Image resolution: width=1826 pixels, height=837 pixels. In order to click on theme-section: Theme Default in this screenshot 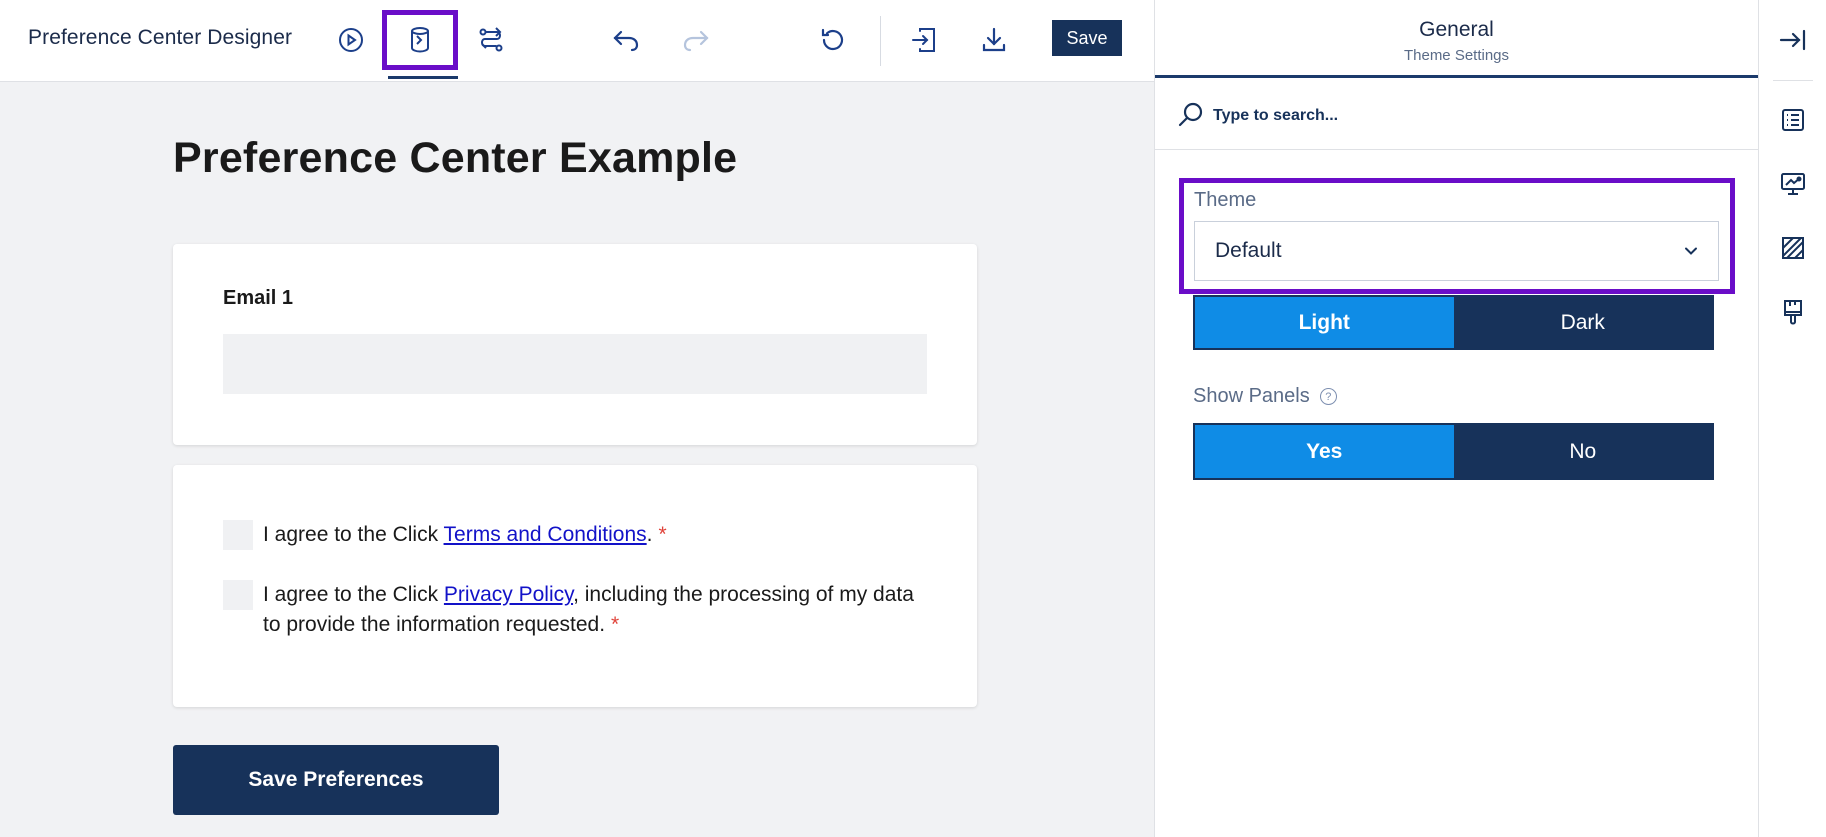, I will do `click(1457, 236)`.